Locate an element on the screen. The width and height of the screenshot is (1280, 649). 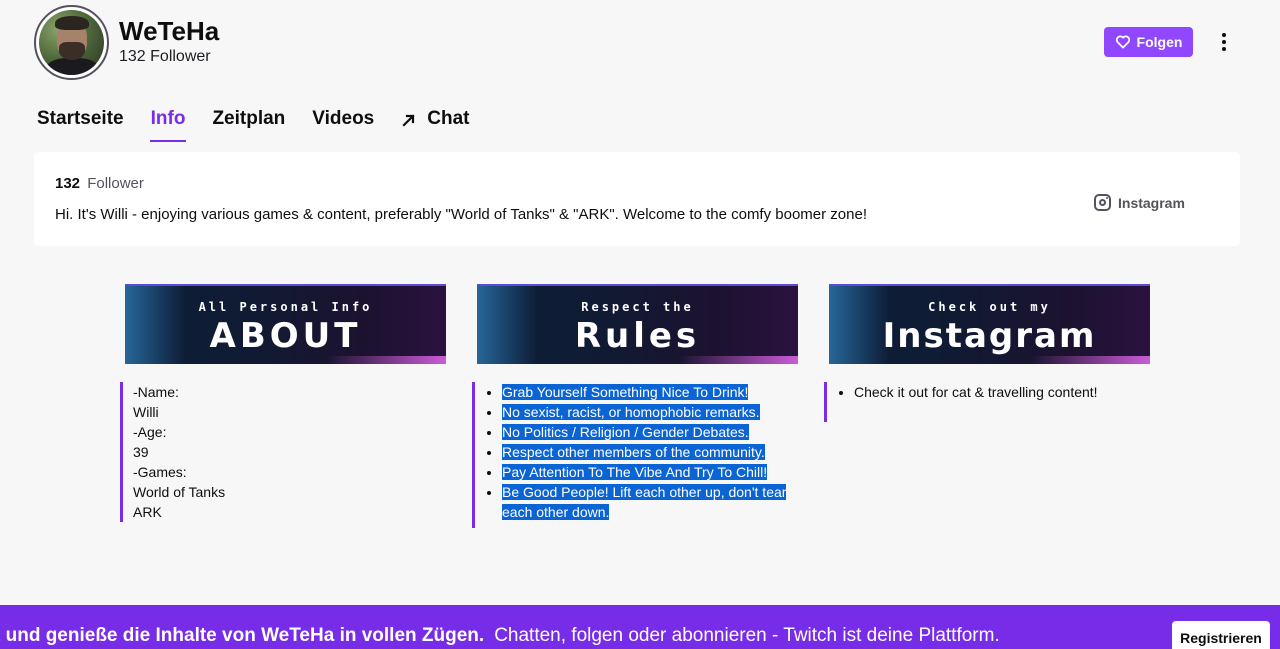
channel-header: WeTeHa 132 Follower Folgen is located at coordinates (640, 45).